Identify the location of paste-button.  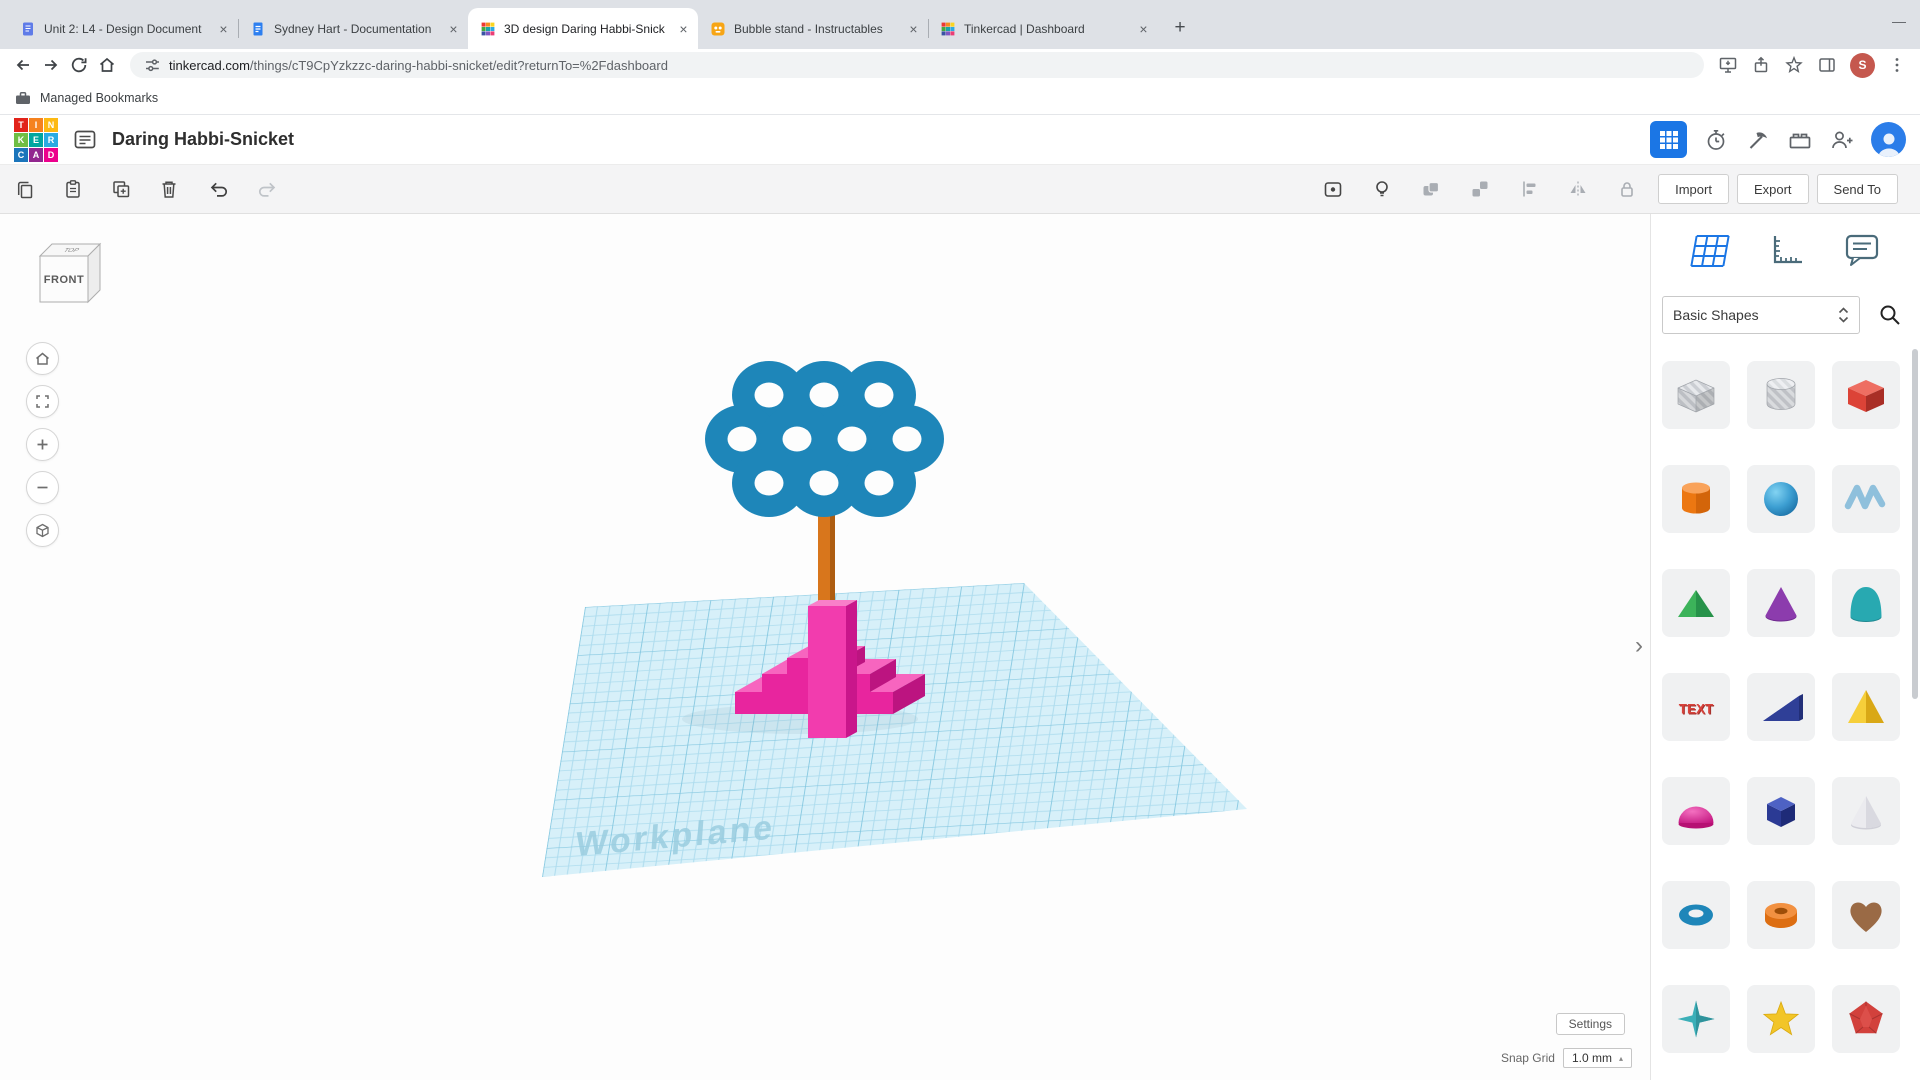
(73, 189).